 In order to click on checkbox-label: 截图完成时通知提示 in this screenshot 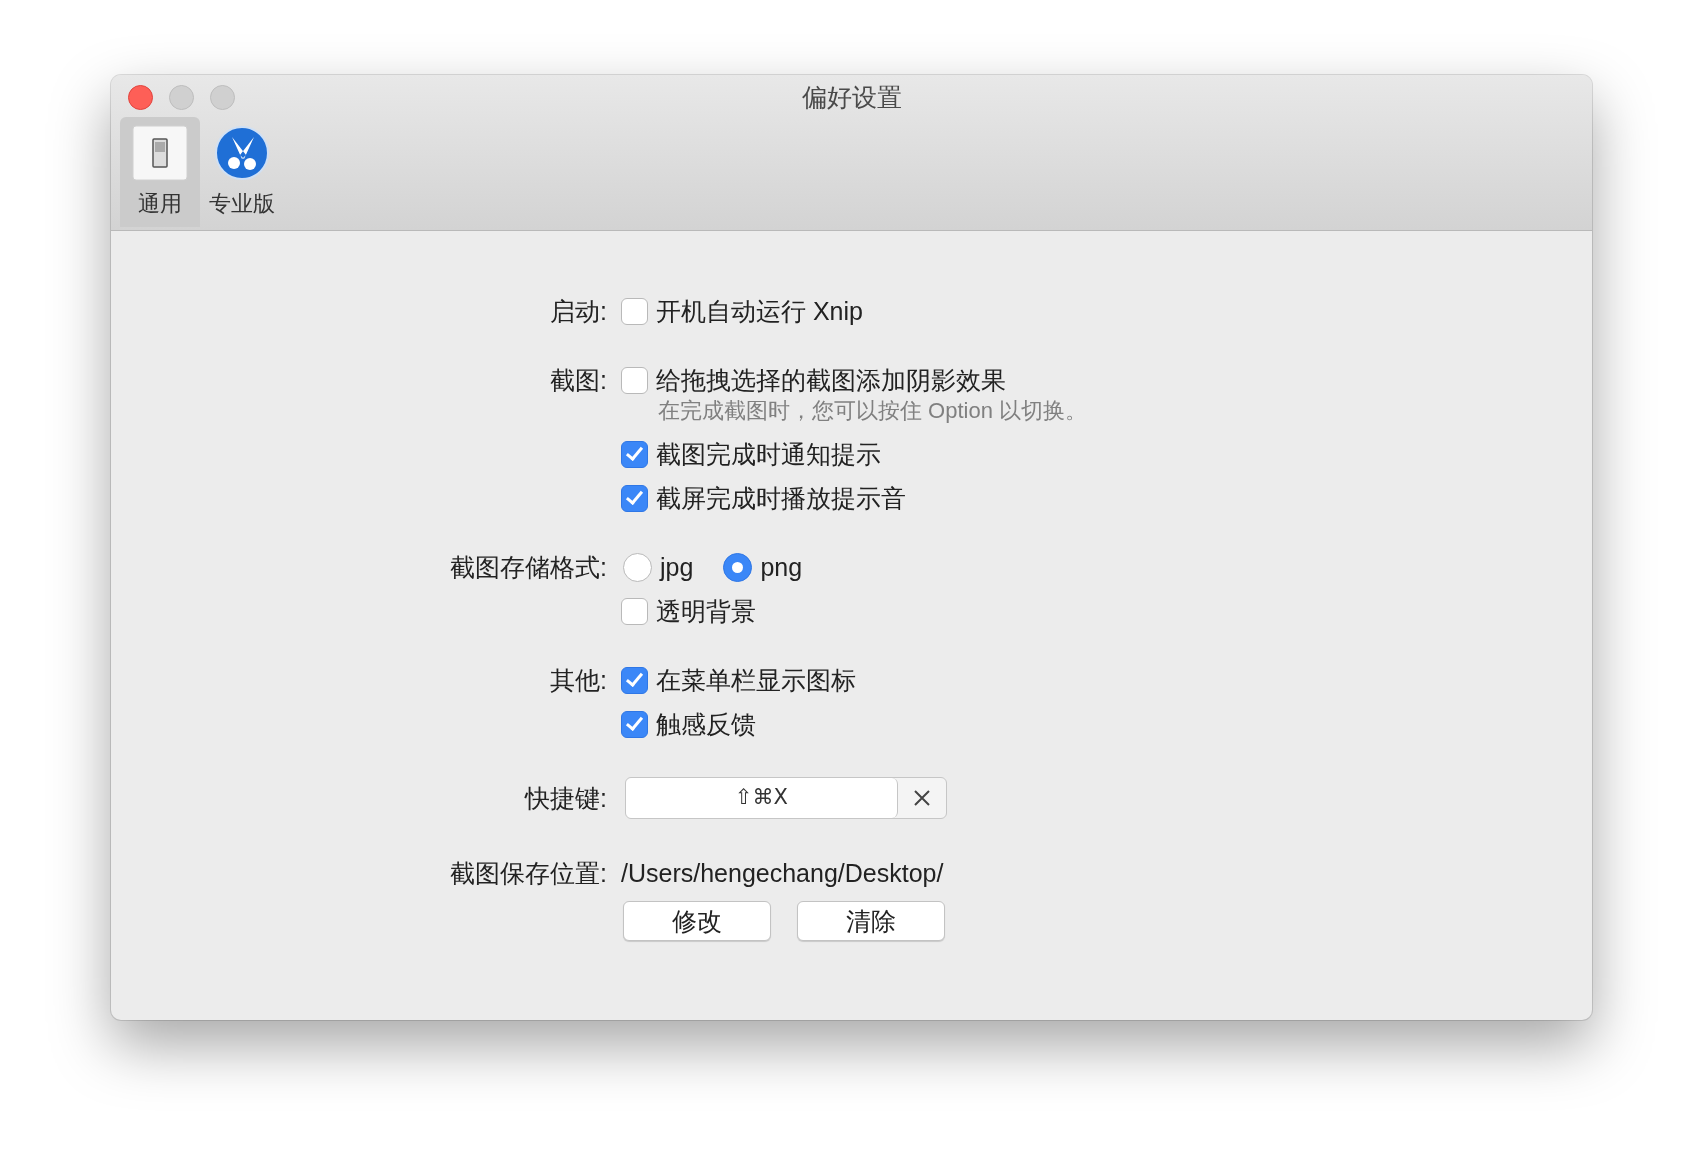, I will do `click(768, 454)`.